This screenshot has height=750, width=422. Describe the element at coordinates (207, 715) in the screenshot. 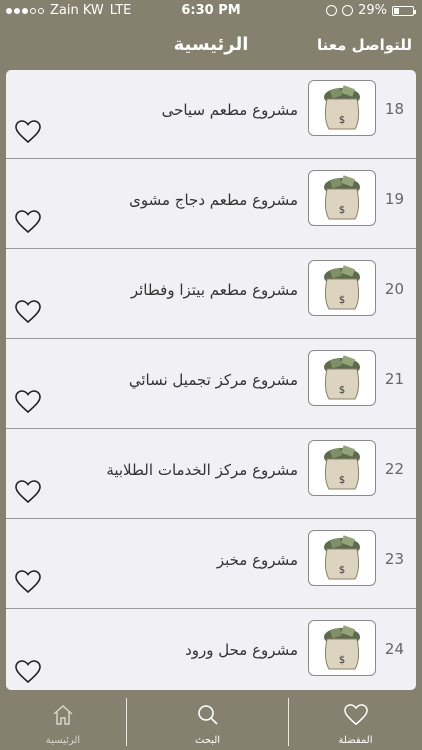

I see `search-icon` at that location.